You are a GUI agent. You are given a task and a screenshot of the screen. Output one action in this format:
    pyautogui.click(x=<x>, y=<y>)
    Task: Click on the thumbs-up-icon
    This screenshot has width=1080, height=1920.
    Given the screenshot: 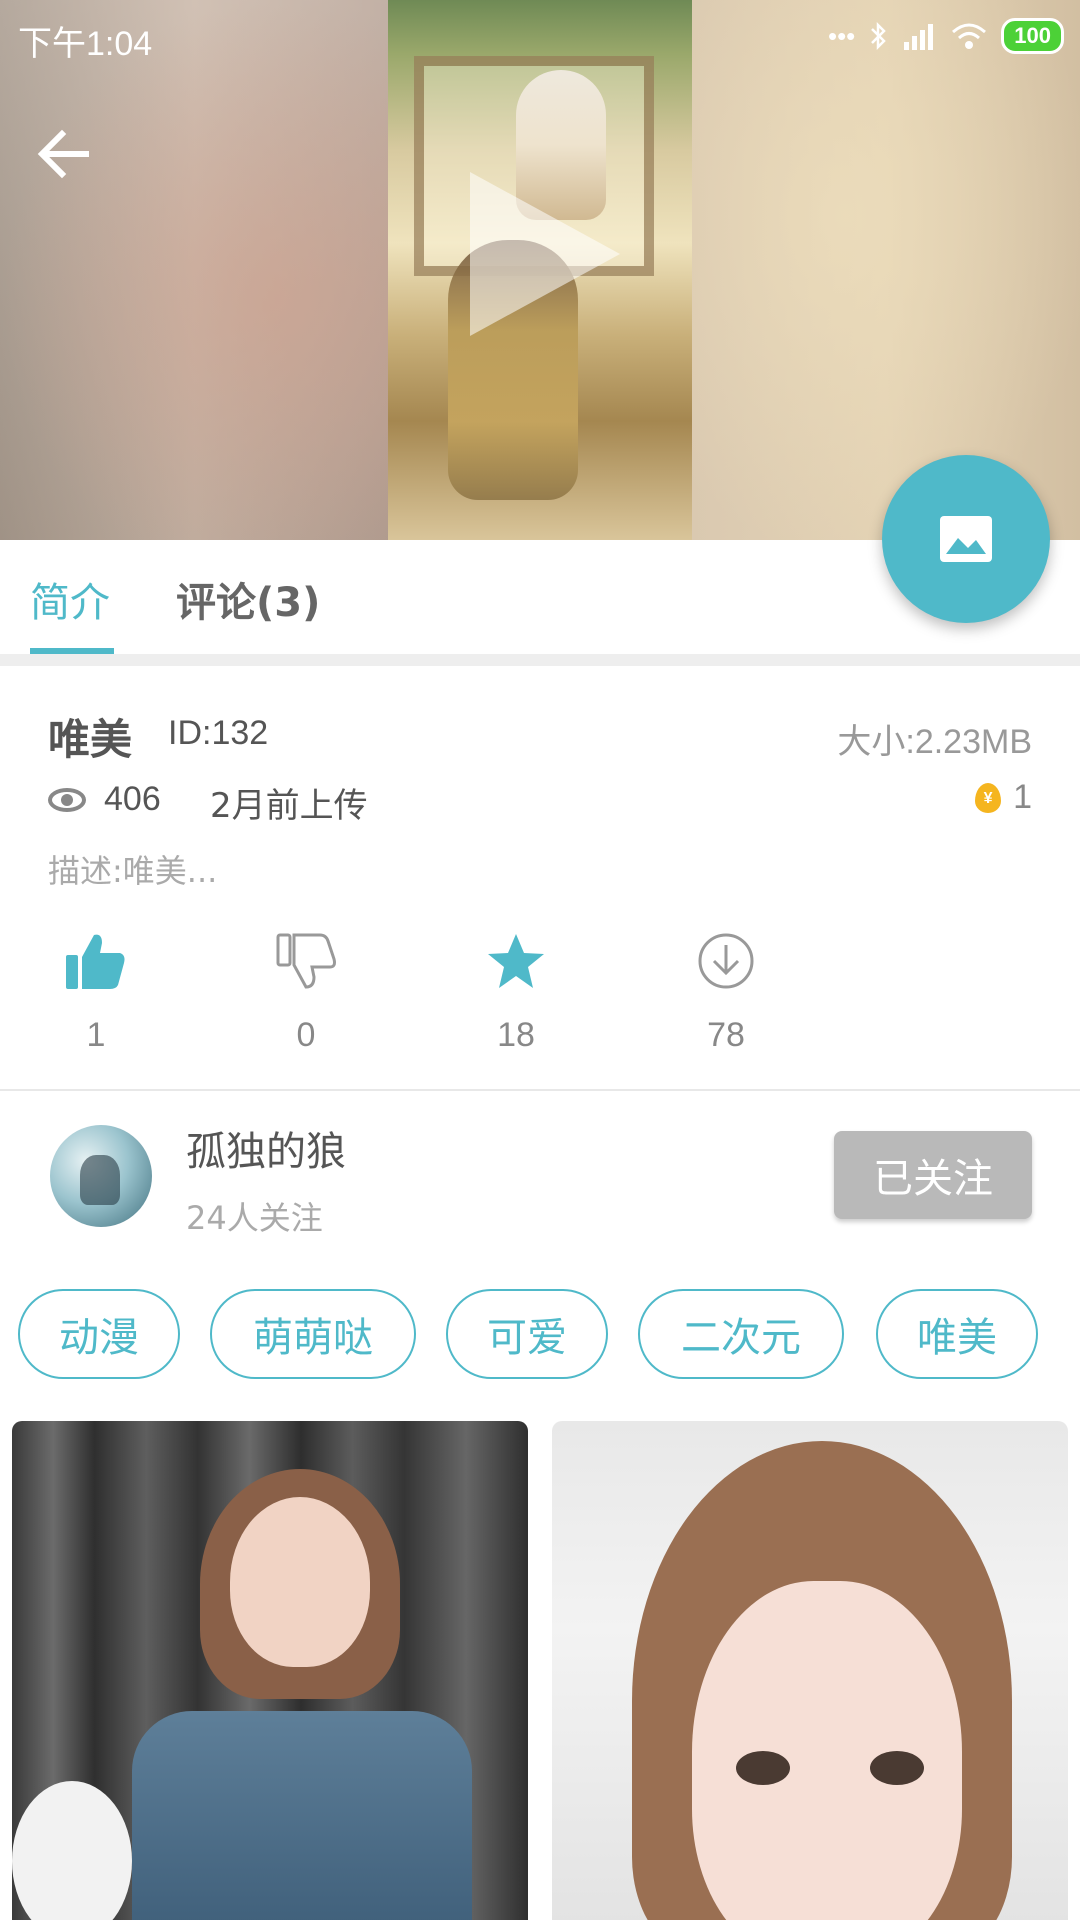 What is the action you would take?
    pyautogui.click(x=95, y=961)
    